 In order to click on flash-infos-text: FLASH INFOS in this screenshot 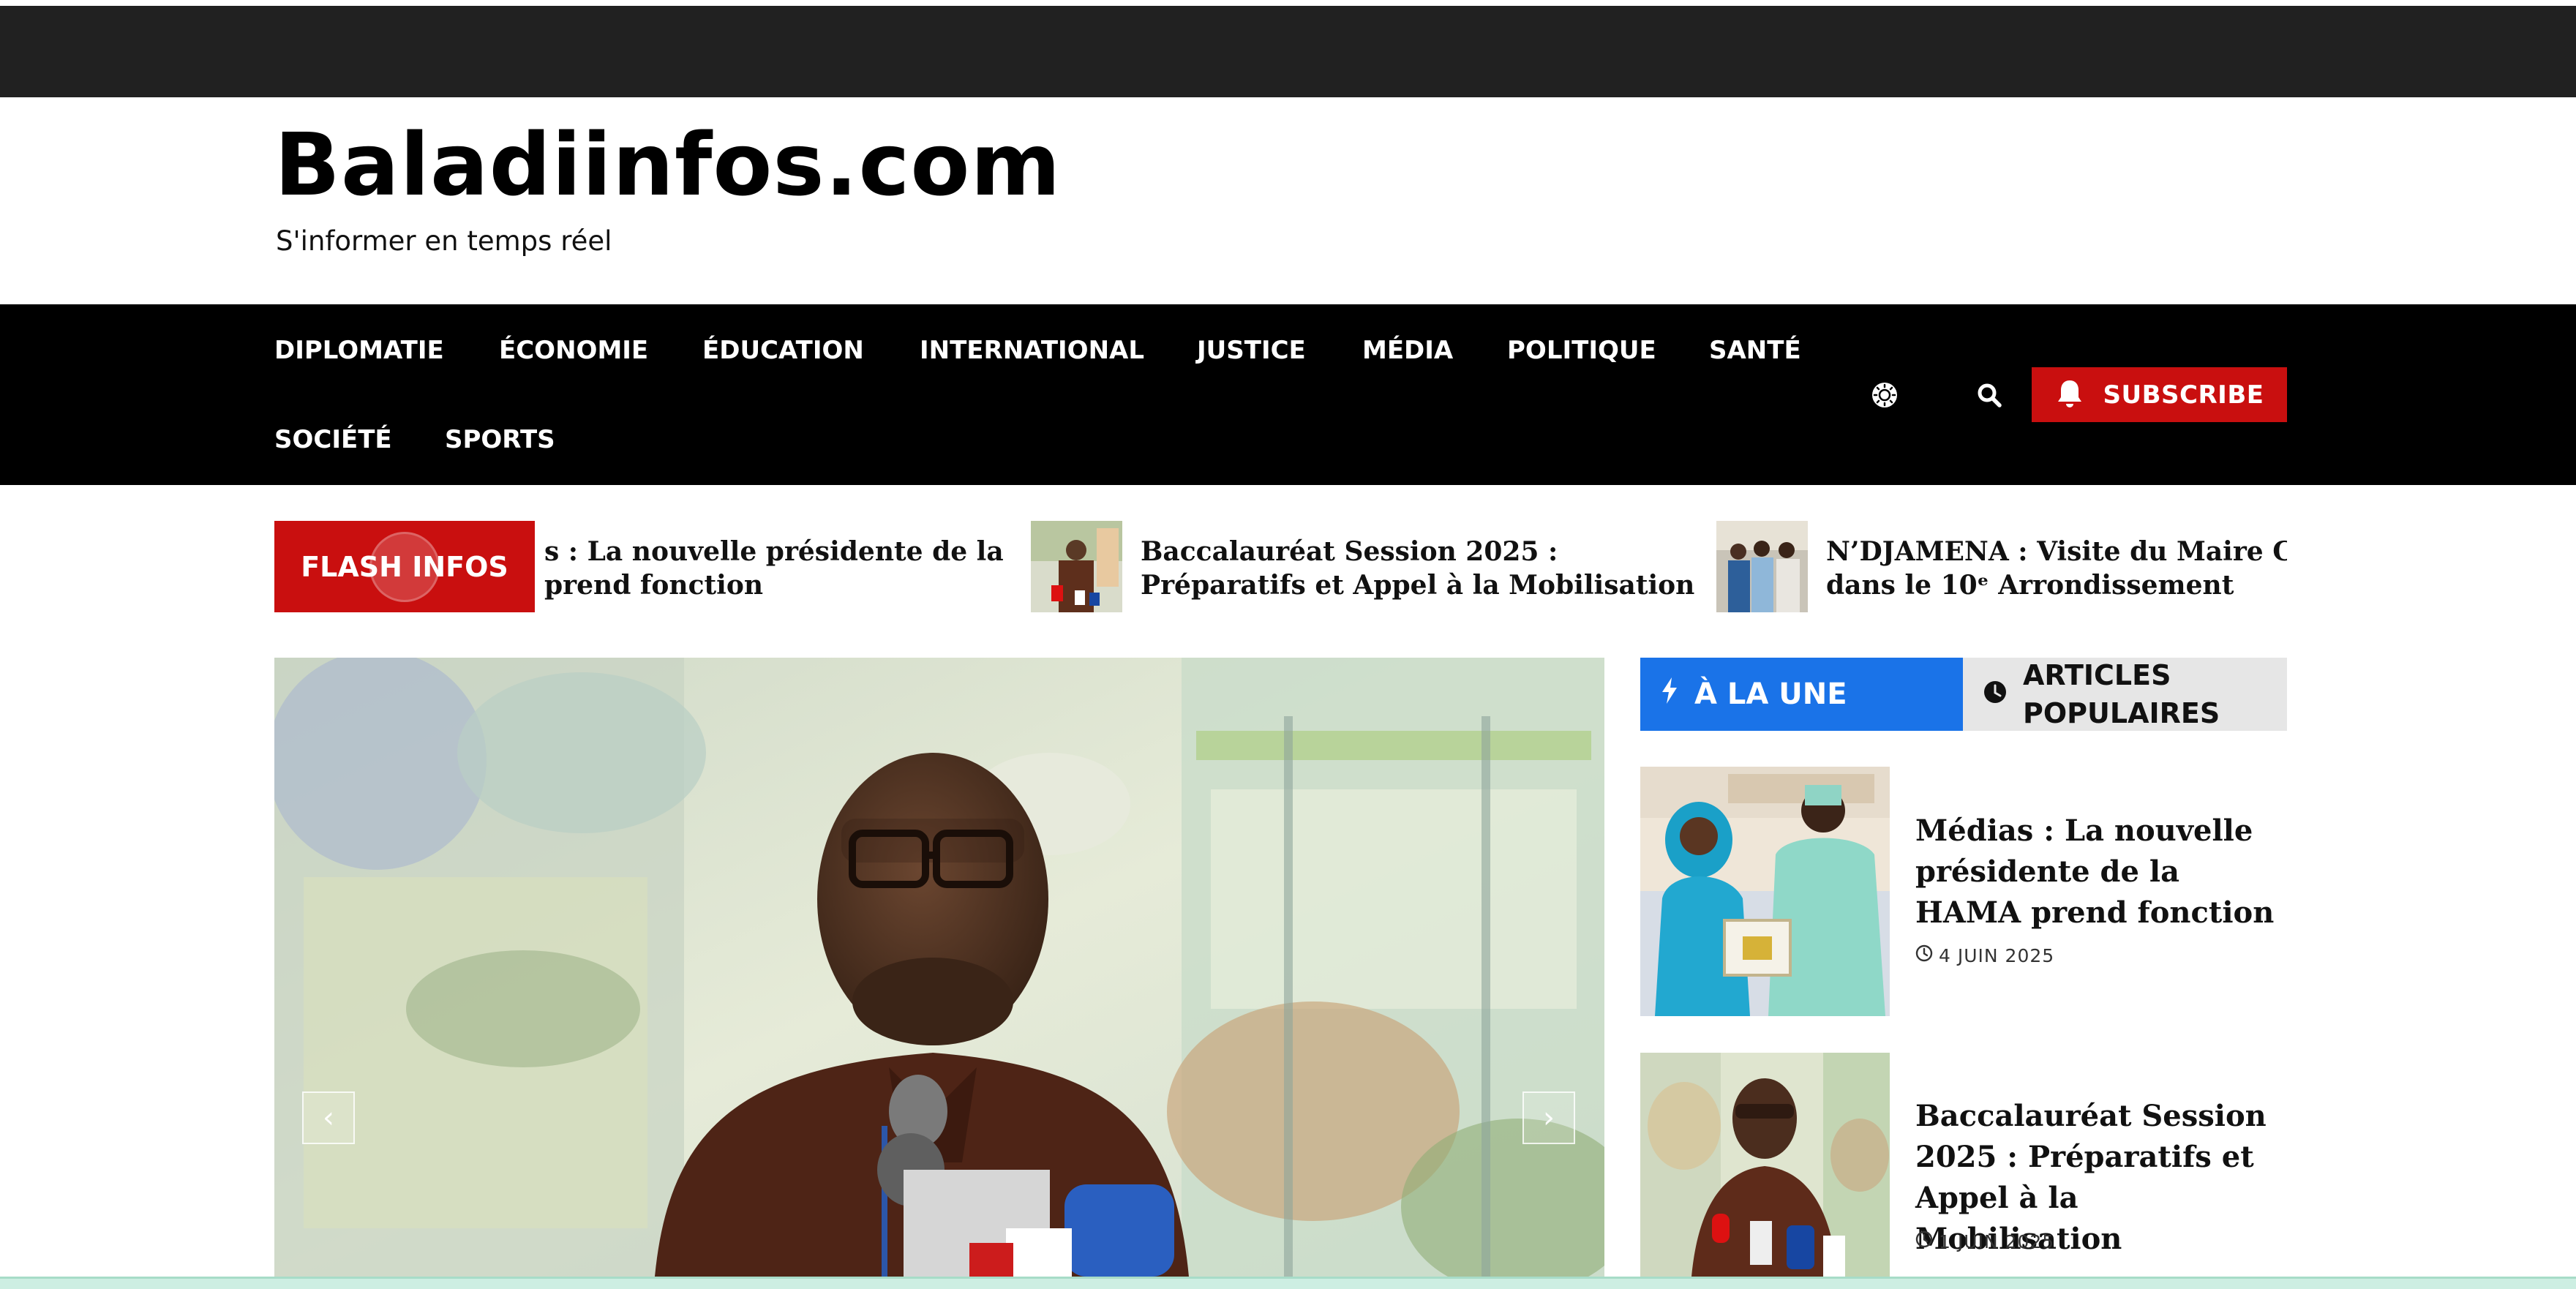, I will do `click(404, 566)`.